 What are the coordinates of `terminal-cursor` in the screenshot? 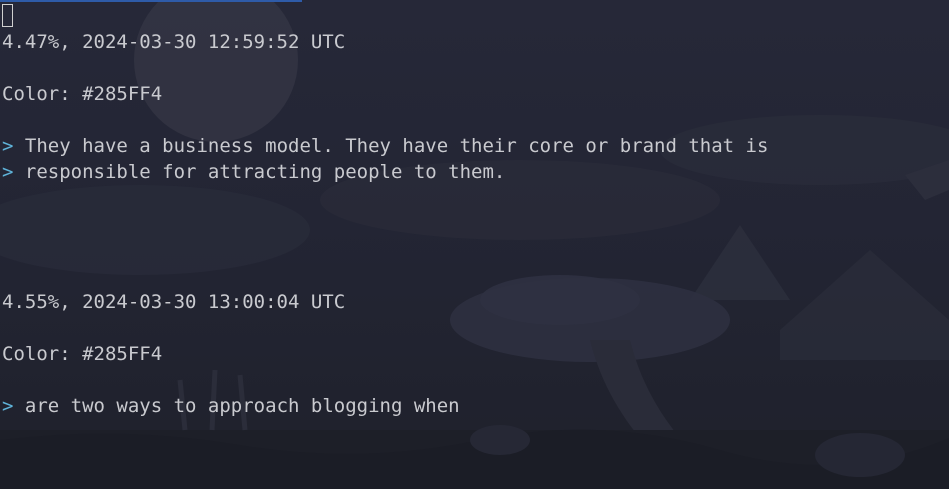 It's located at (7, 15).